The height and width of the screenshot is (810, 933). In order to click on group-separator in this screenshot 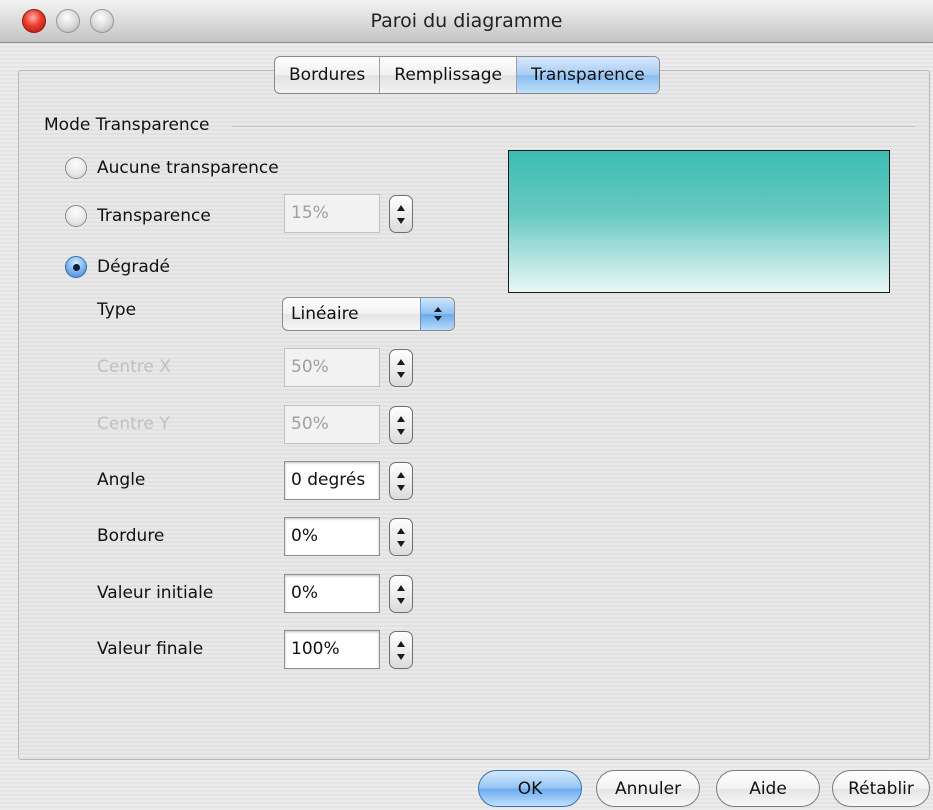, I will do `click(573, 126)`.